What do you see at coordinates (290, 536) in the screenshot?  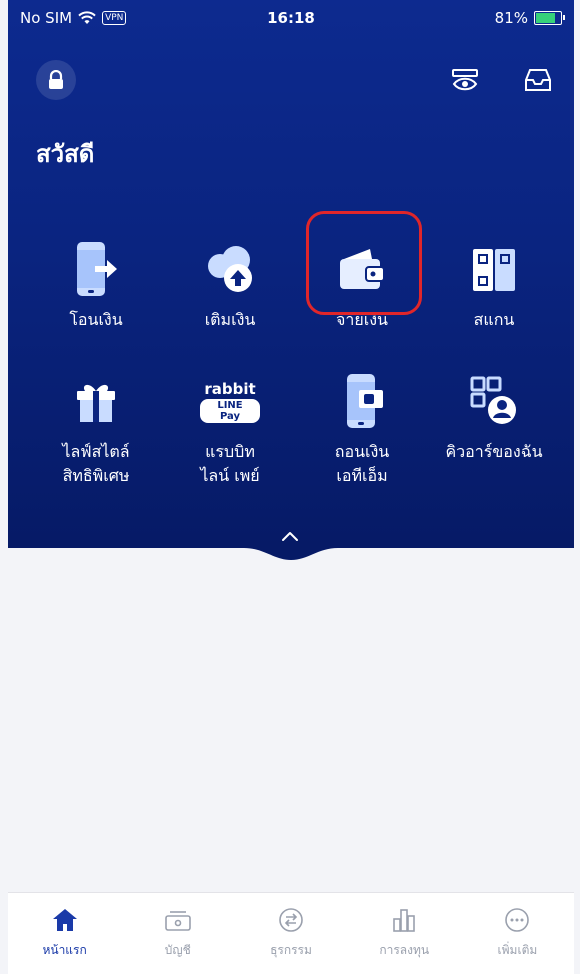 I see `chevron-up-icon` at bounding box center [290, 536].